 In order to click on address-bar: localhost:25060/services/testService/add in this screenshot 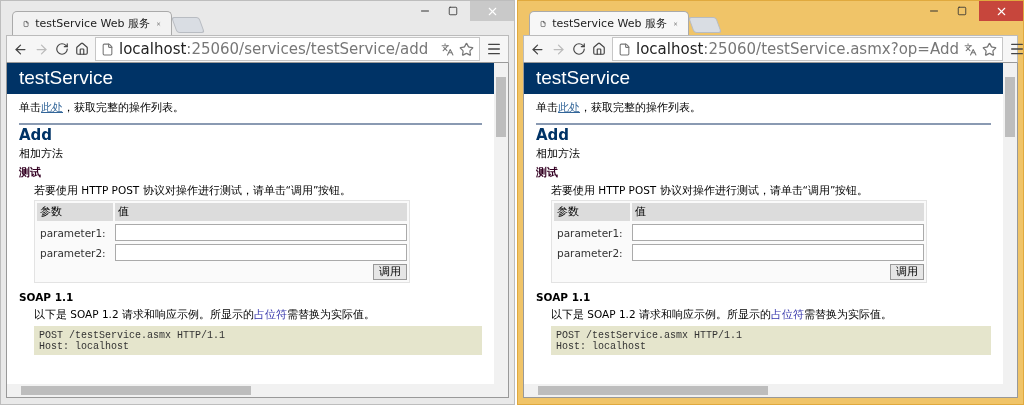, I will do `click(287, 49)`.